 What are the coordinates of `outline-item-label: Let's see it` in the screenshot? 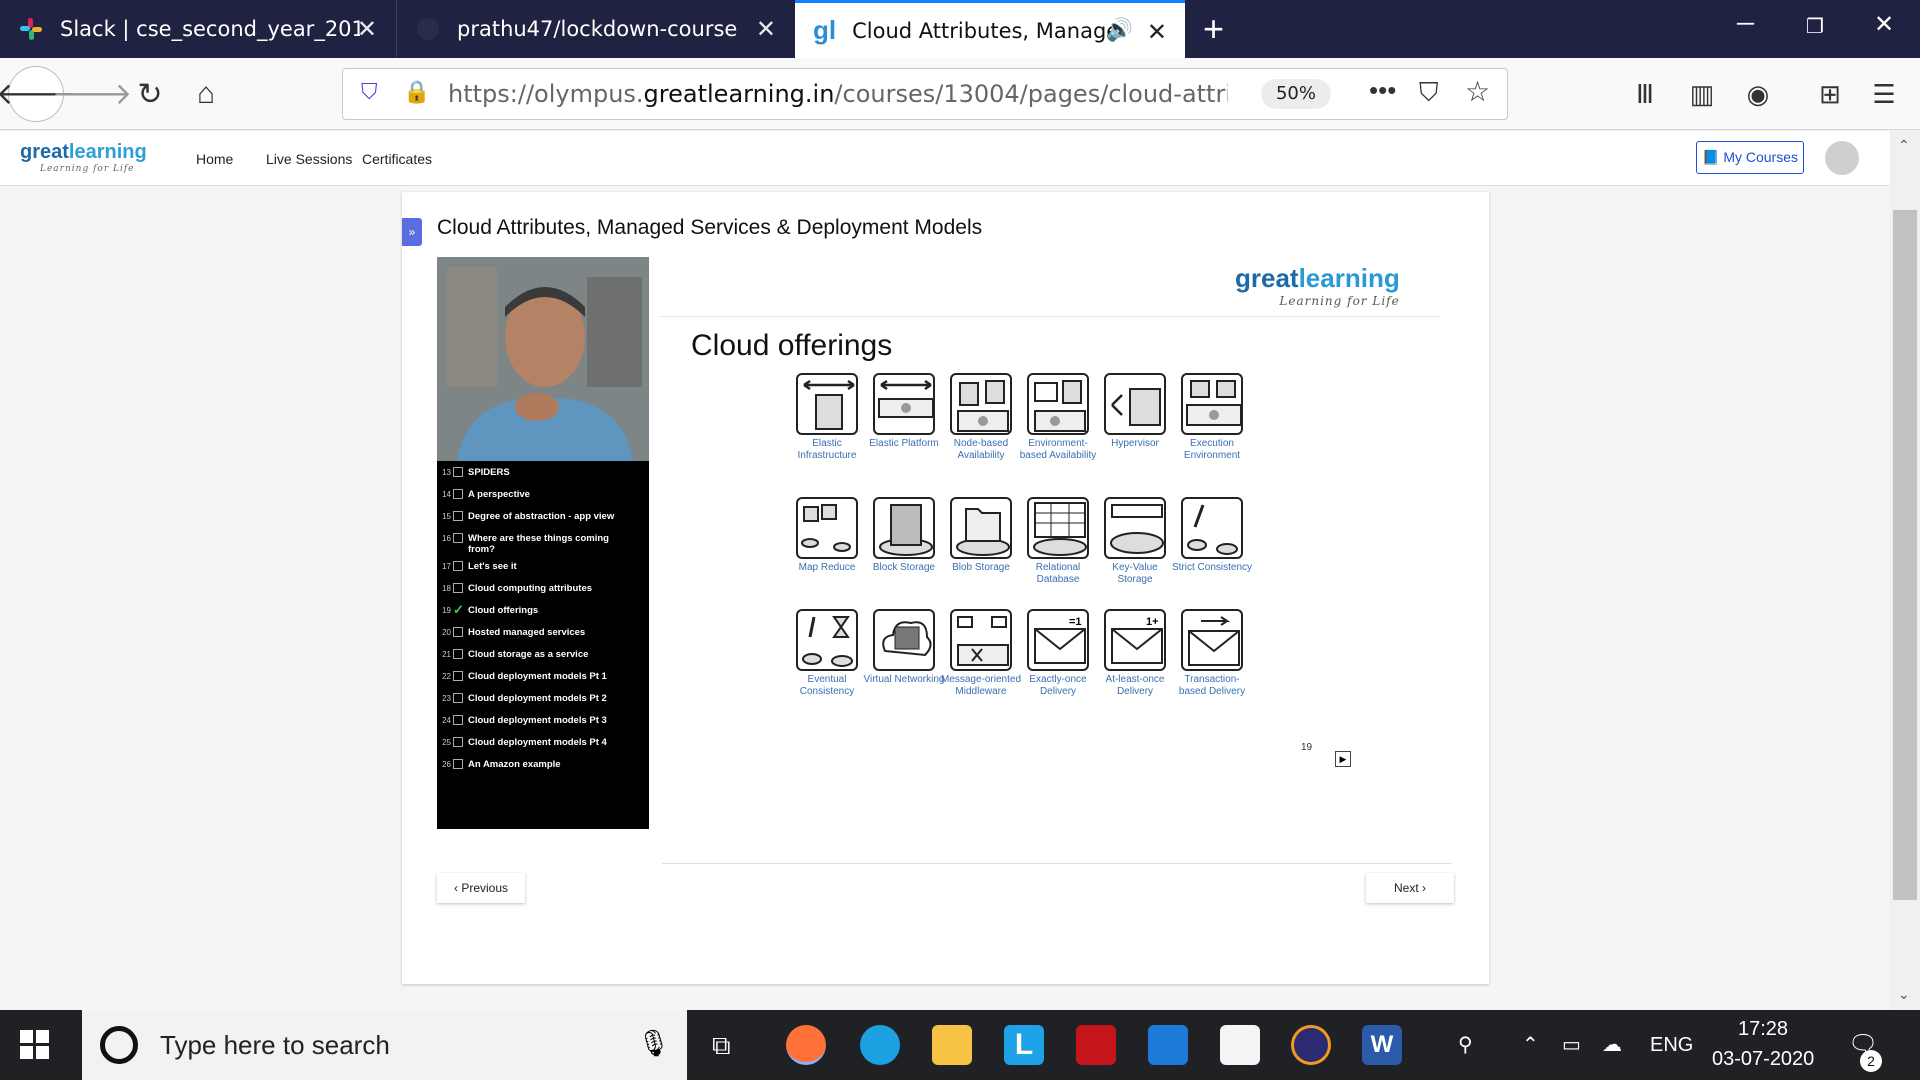 It's located at (492, 566).